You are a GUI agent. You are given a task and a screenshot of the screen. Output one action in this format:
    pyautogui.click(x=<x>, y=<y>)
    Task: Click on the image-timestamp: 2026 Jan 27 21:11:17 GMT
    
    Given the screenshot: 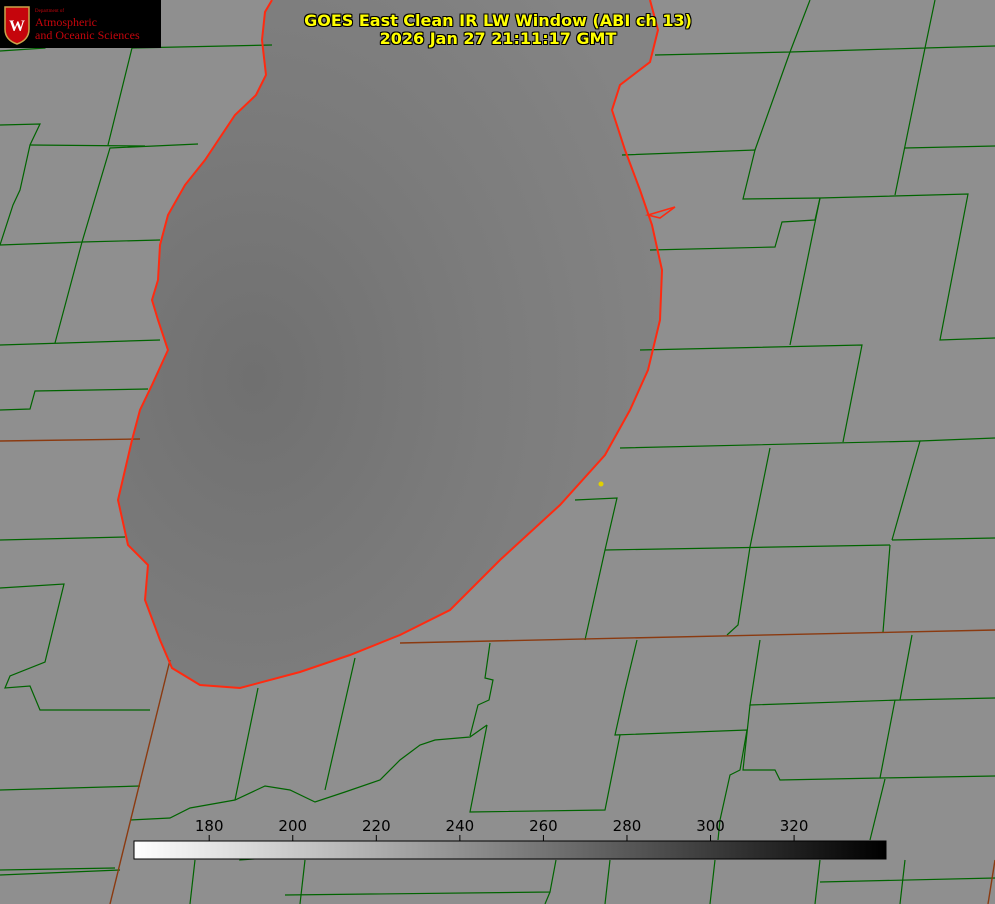 What is the action you would take?
    pyautogui.click(x=498, y=38)
    